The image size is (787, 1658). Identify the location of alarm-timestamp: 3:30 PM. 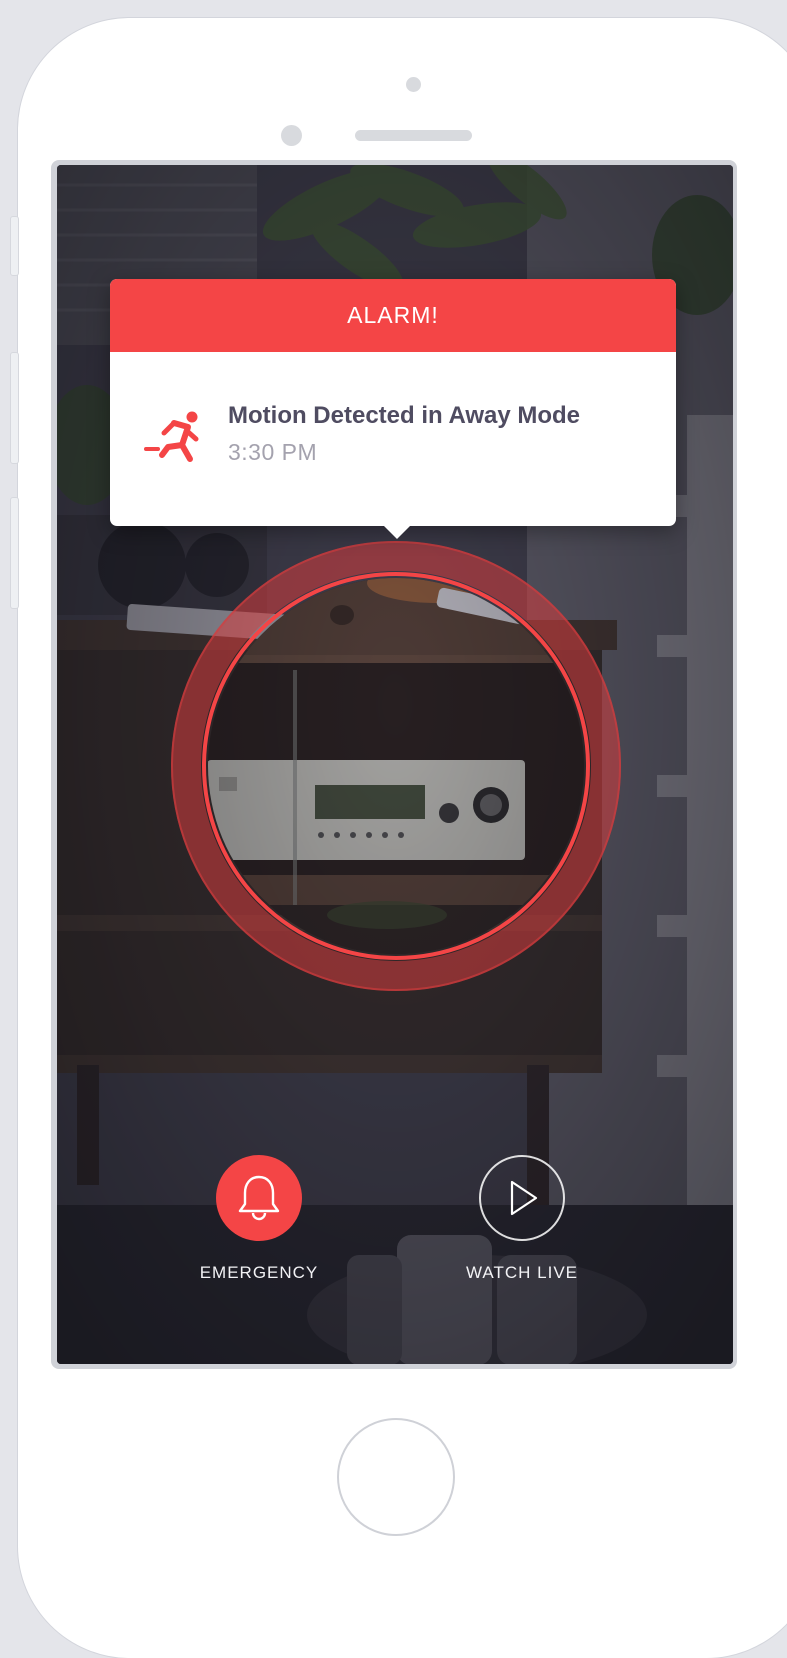
(273, 452).